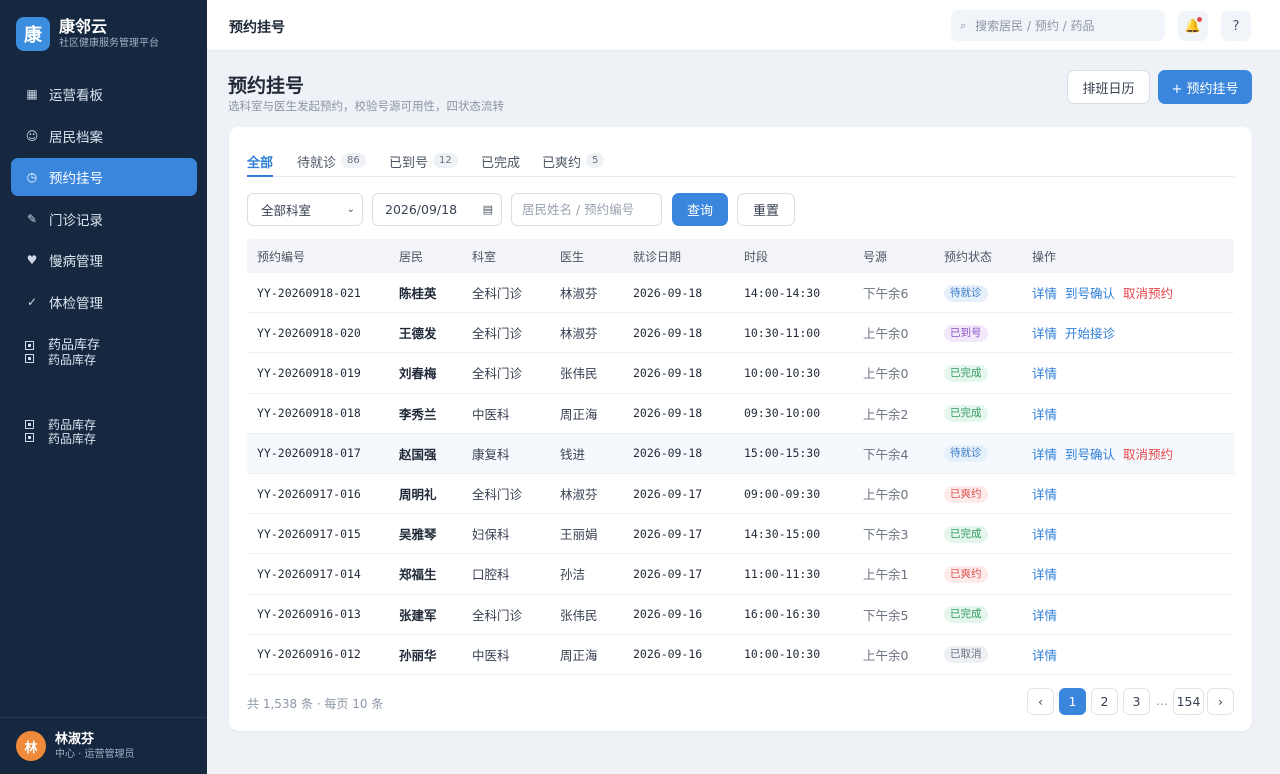 This screenshot has height=774, width=1280. I want to click on status-badge: 已取消, so click(966, 655).